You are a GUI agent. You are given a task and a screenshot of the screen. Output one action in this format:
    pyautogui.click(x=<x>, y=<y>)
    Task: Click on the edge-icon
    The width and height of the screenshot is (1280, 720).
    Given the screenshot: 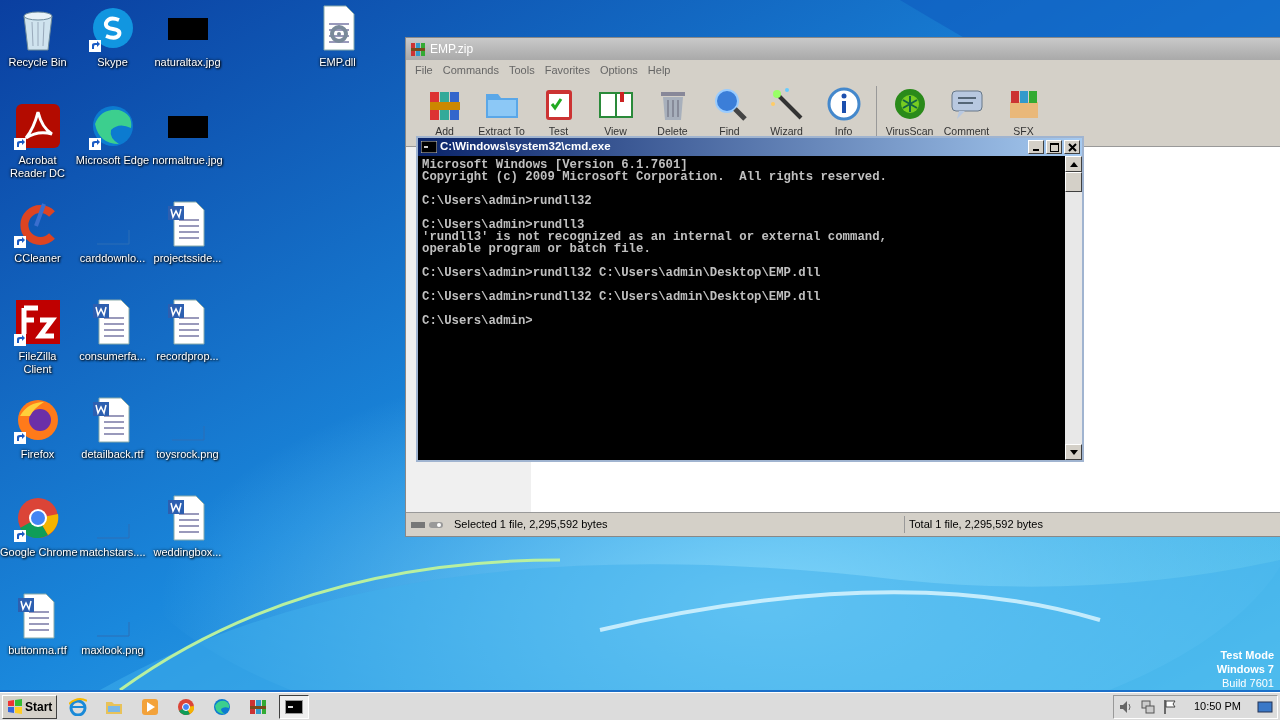 What is the action you would take?
    pyautogui.click(x=222, y=706)
    